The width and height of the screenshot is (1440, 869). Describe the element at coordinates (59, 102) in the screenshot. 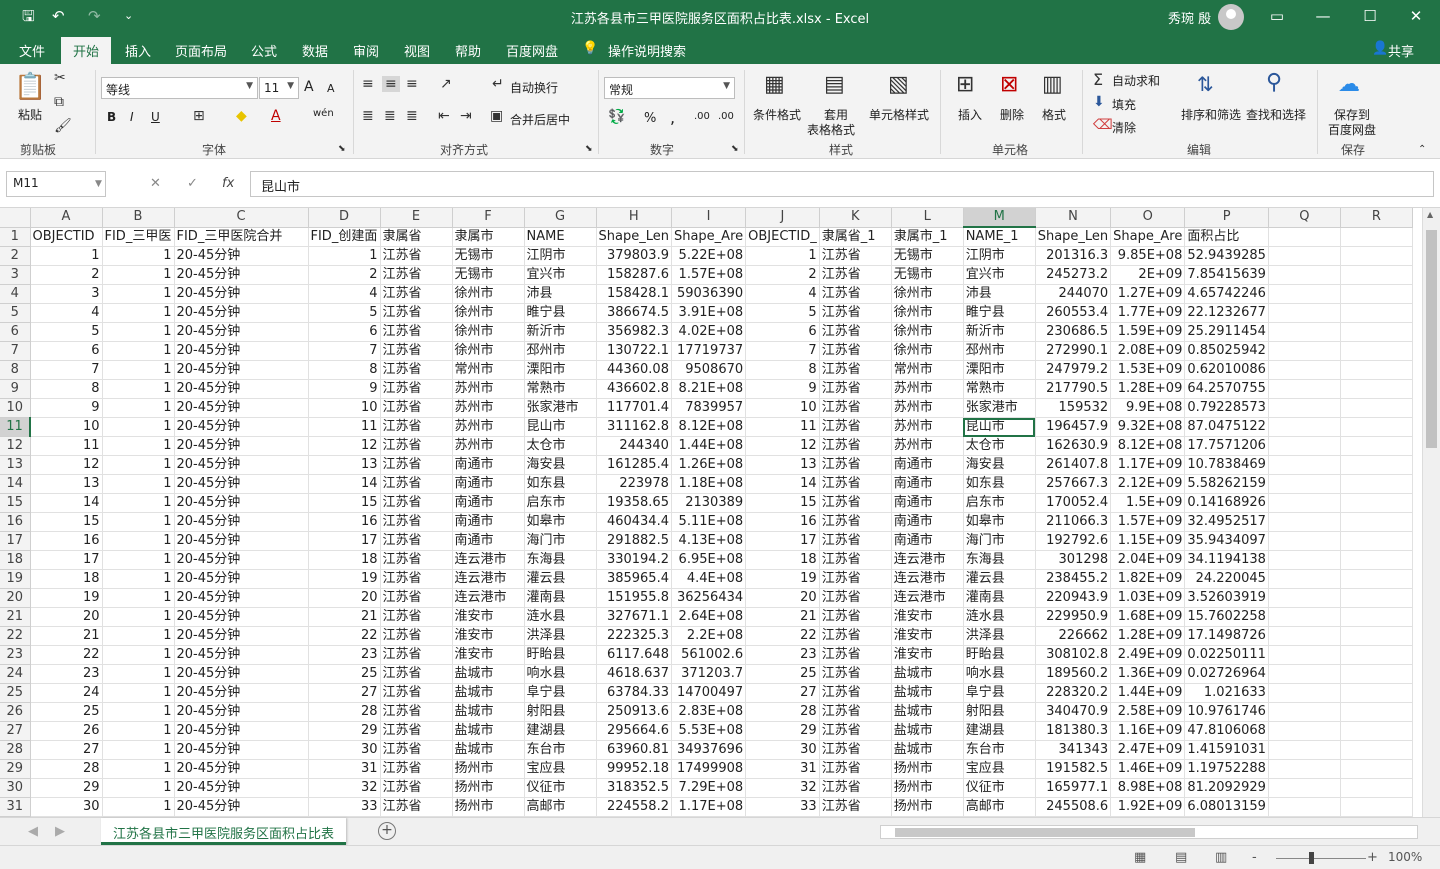

I see `copy-icon: ⧉` at that location.